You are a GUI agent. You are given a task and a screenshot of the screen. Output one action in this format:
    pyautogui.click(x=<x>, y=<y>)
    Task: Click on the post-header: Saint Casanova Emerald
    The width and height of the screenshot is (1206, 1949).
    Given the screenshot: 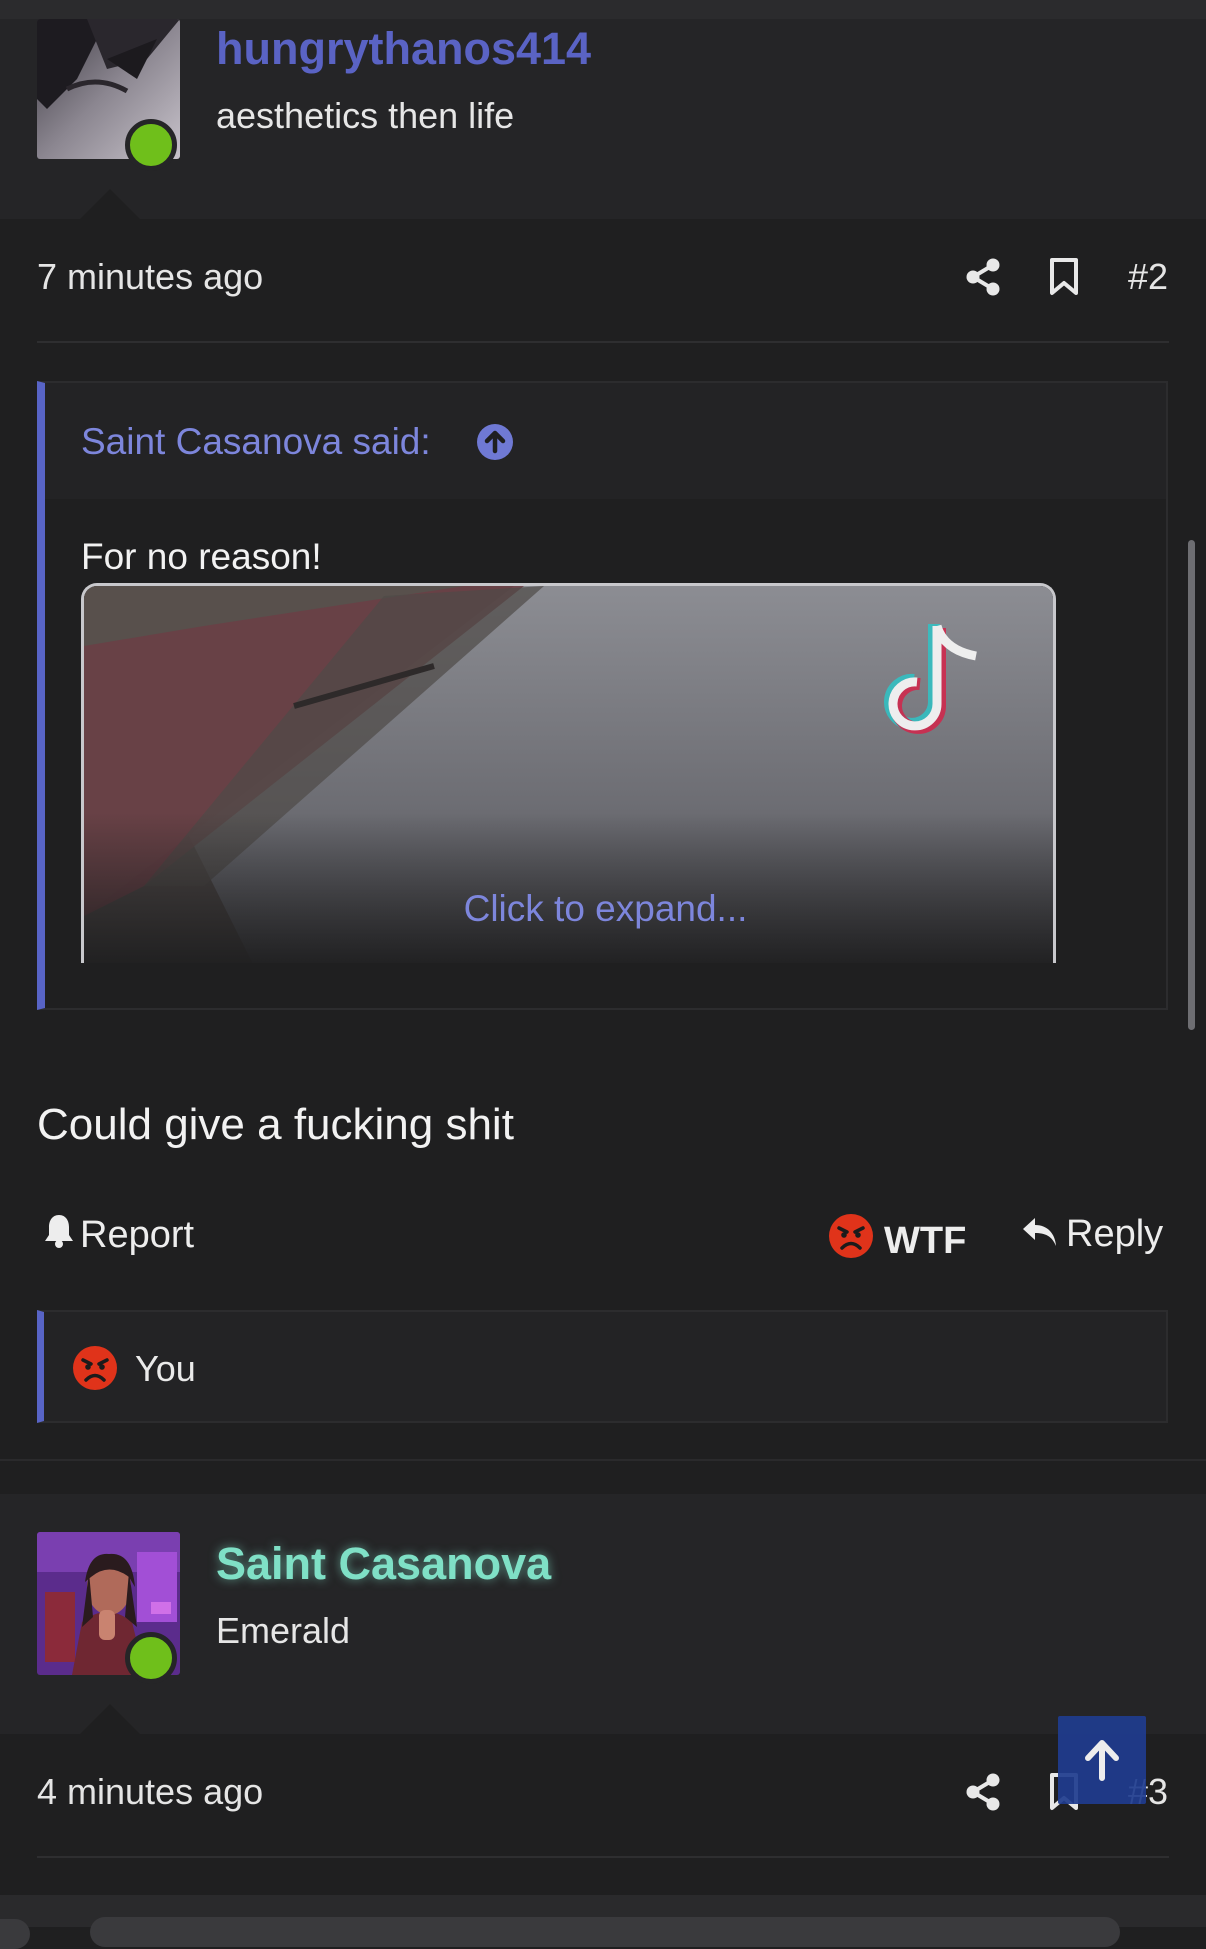 What is the action you would take?
    pyautogui.click(x=603, y=1614)
    